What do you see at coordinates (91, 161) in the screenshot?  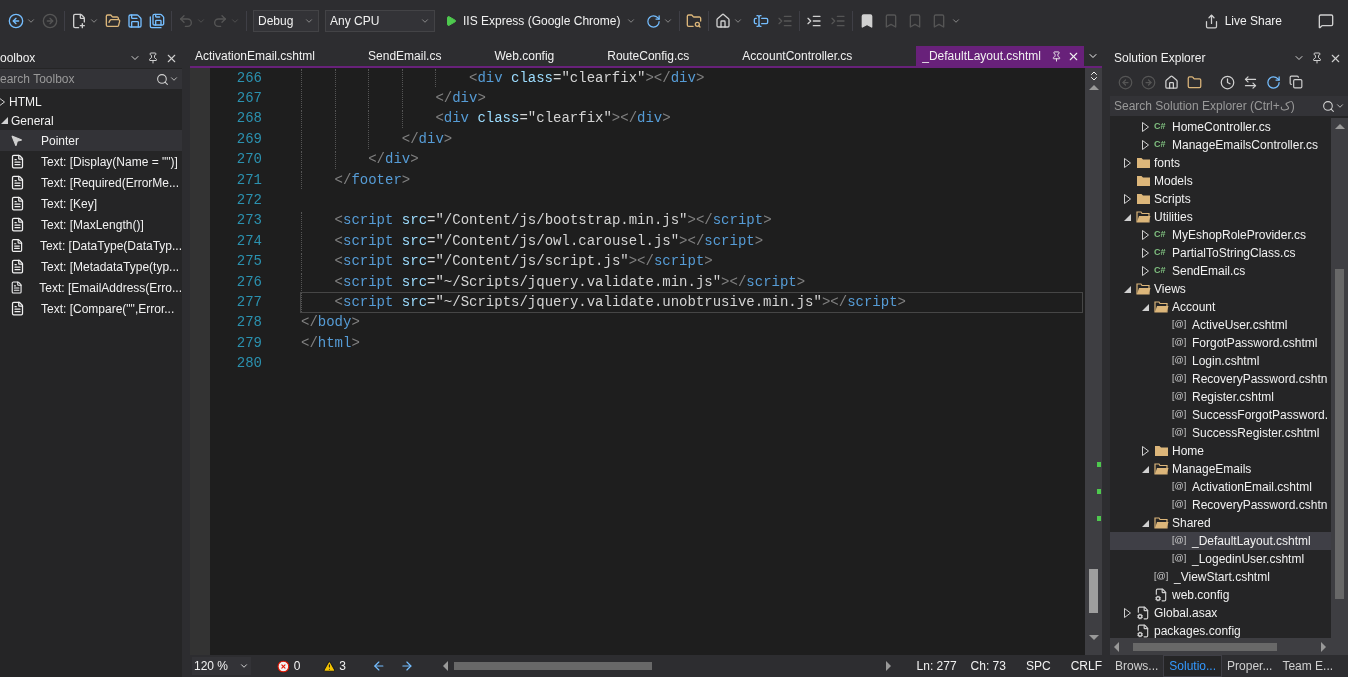 I see `toolbox-item: Text: [Display(Name = "")]` at bounding box center [91, 161].